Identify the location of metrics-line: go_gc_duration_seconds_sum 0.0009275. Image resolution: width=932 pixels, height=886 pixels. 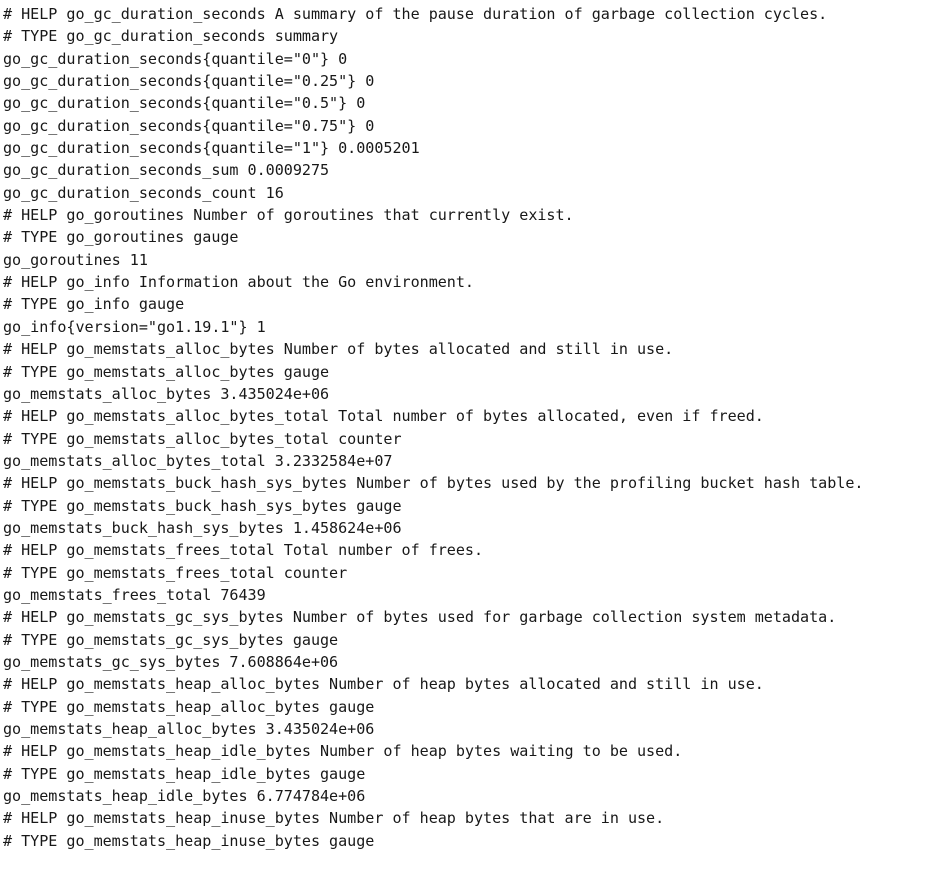
(166, 170).